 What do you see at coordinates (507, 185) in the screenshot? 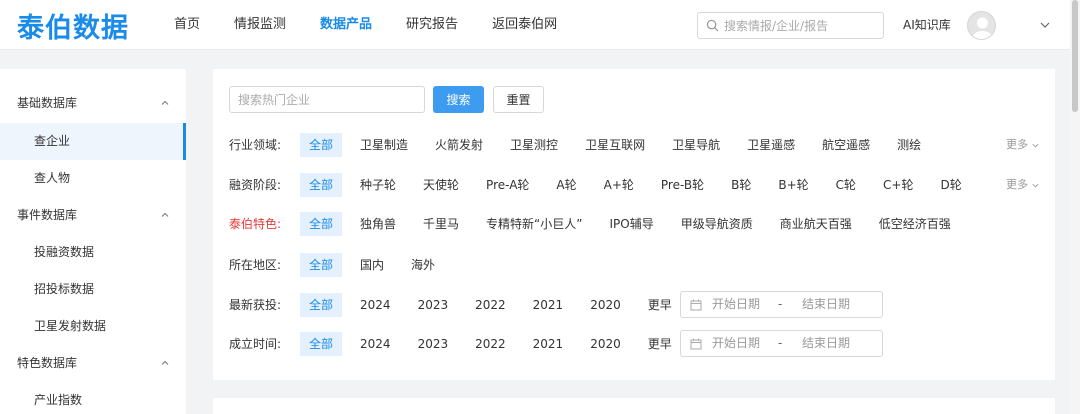
I see `filter-option: Pre-A轮` at bounding box center [507, 185].